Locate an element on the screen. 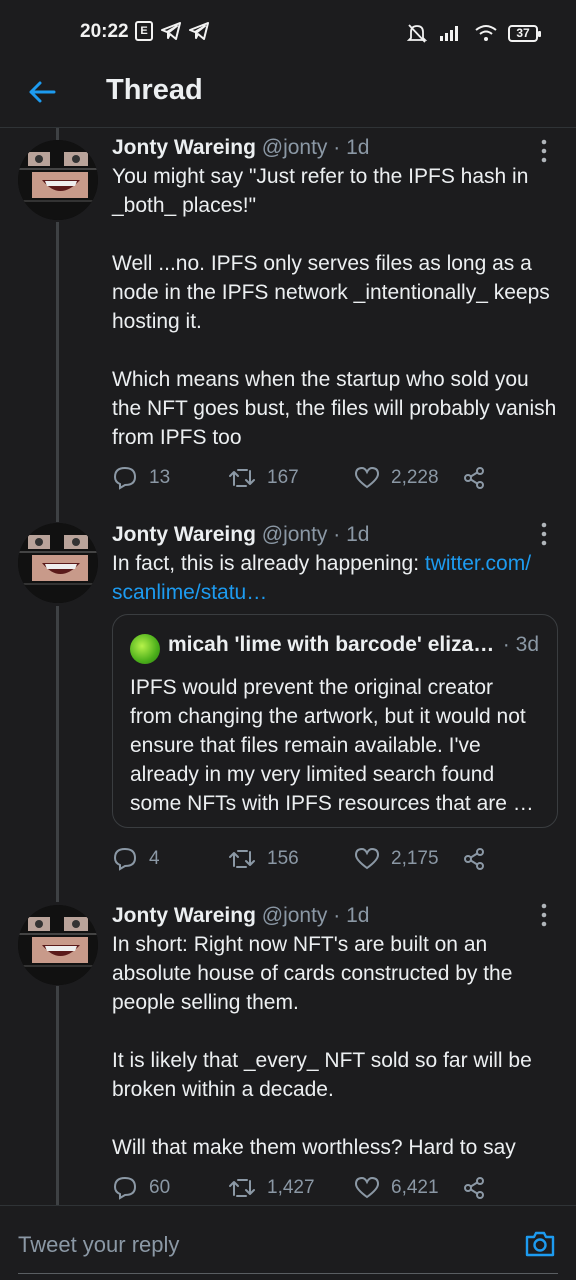  like-button: 2,228 is located at coordinates (408, 478).